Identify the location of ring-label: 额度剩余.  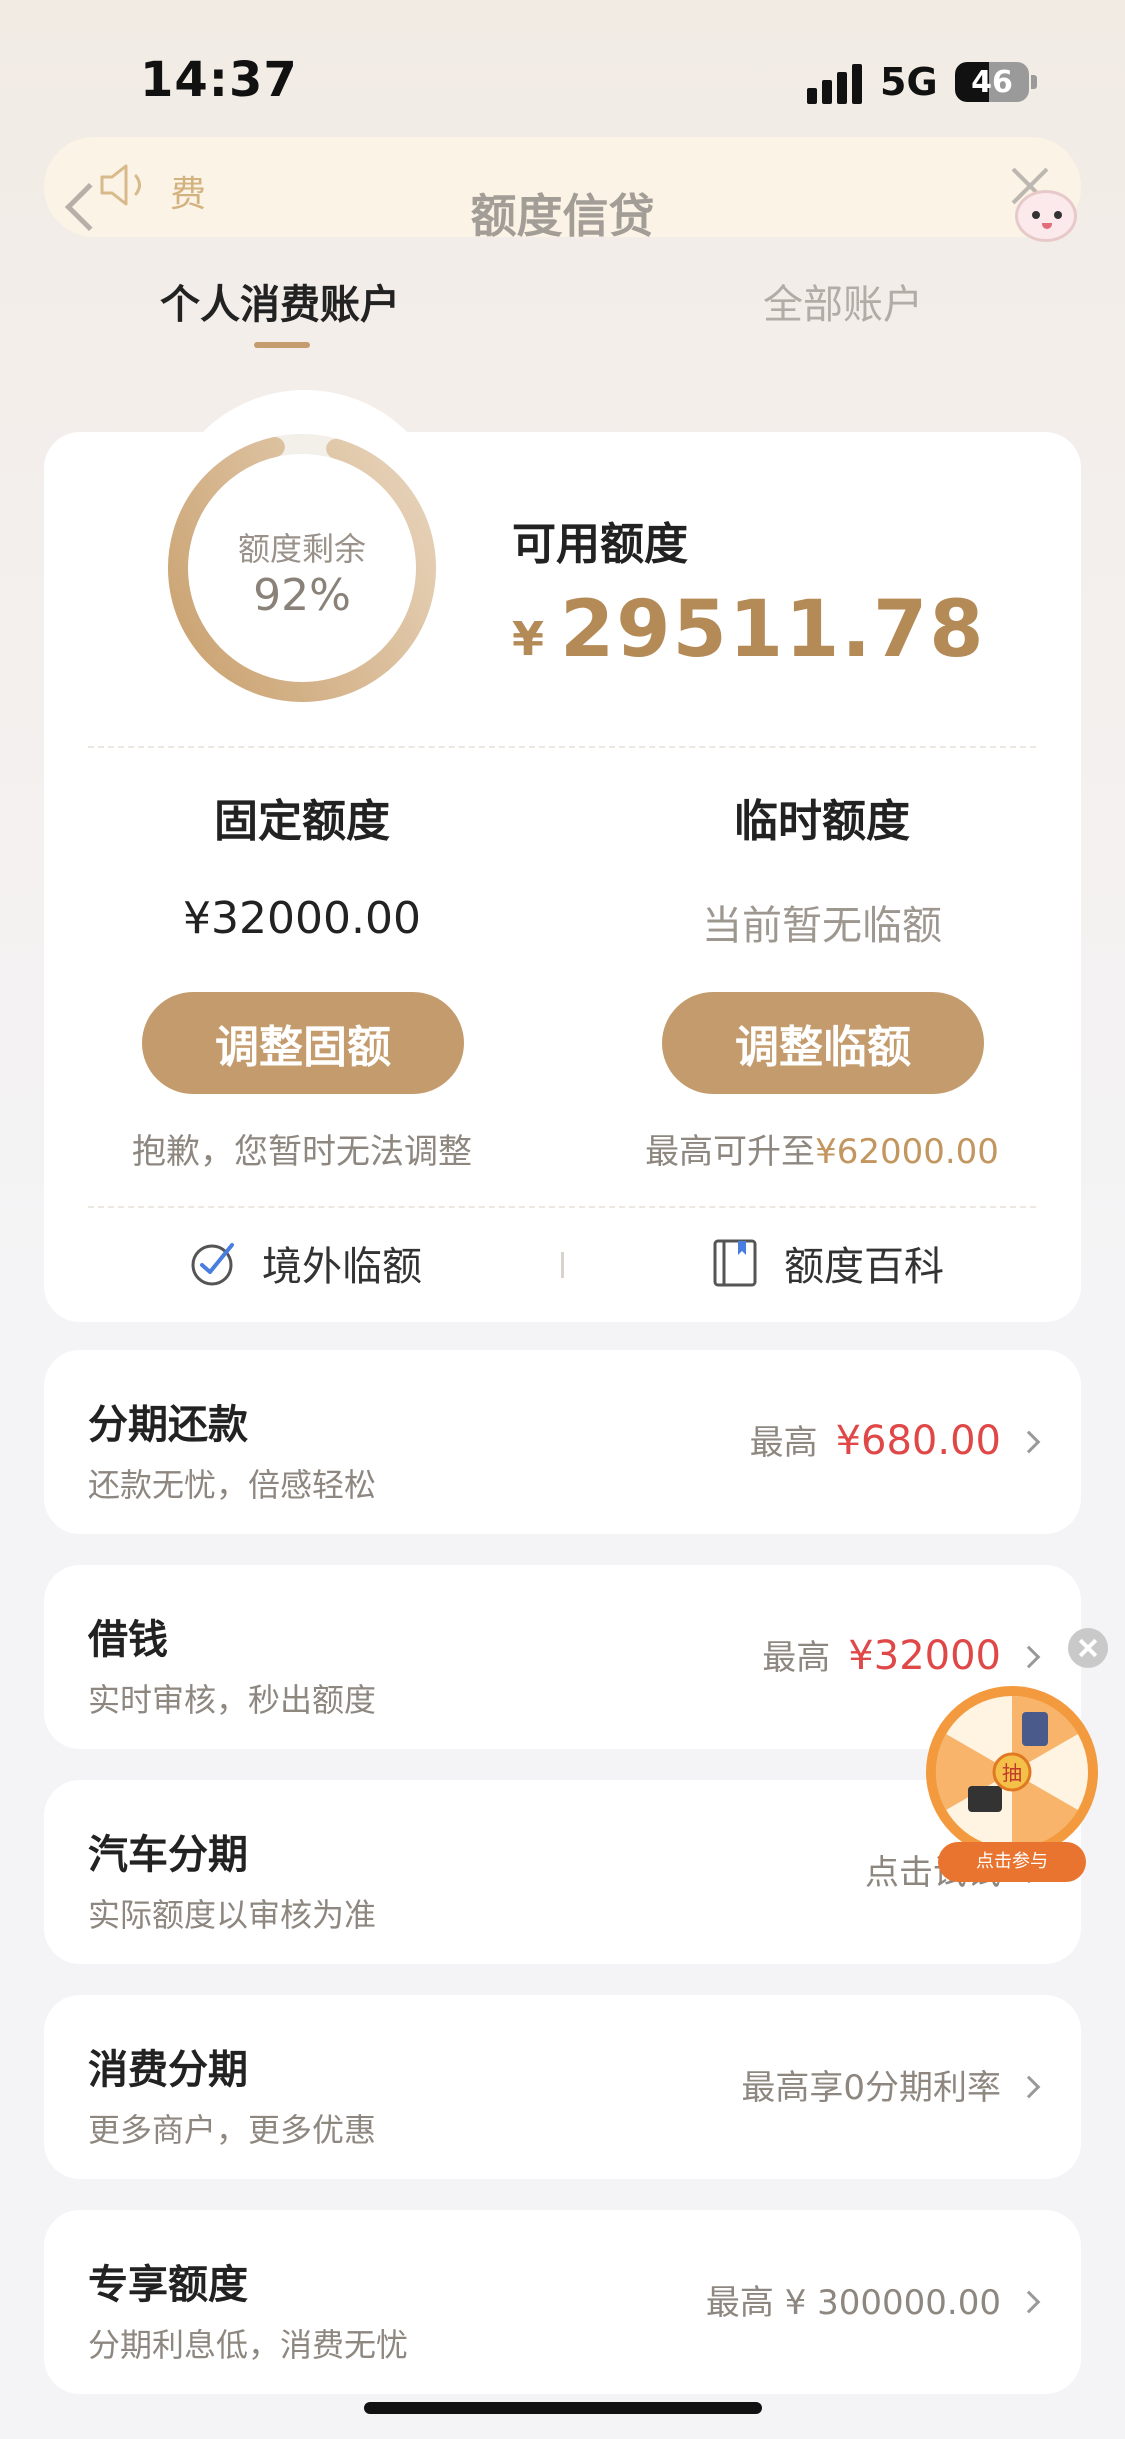
(301, 549).